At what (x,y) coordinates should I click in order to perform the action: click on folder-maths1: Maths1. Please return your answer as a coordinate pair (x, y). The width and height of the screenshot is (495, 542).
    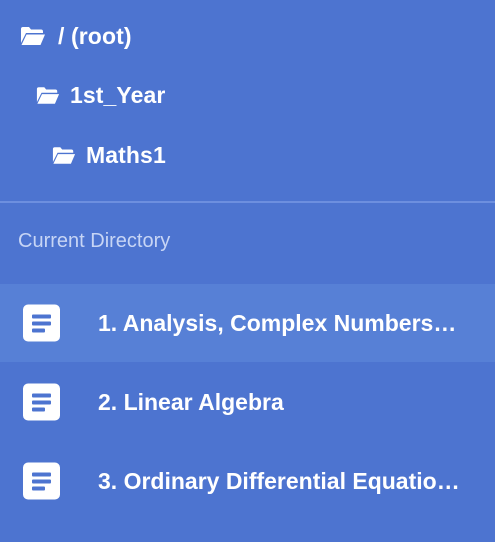
    Looking at the image, I should click on (109, 155).